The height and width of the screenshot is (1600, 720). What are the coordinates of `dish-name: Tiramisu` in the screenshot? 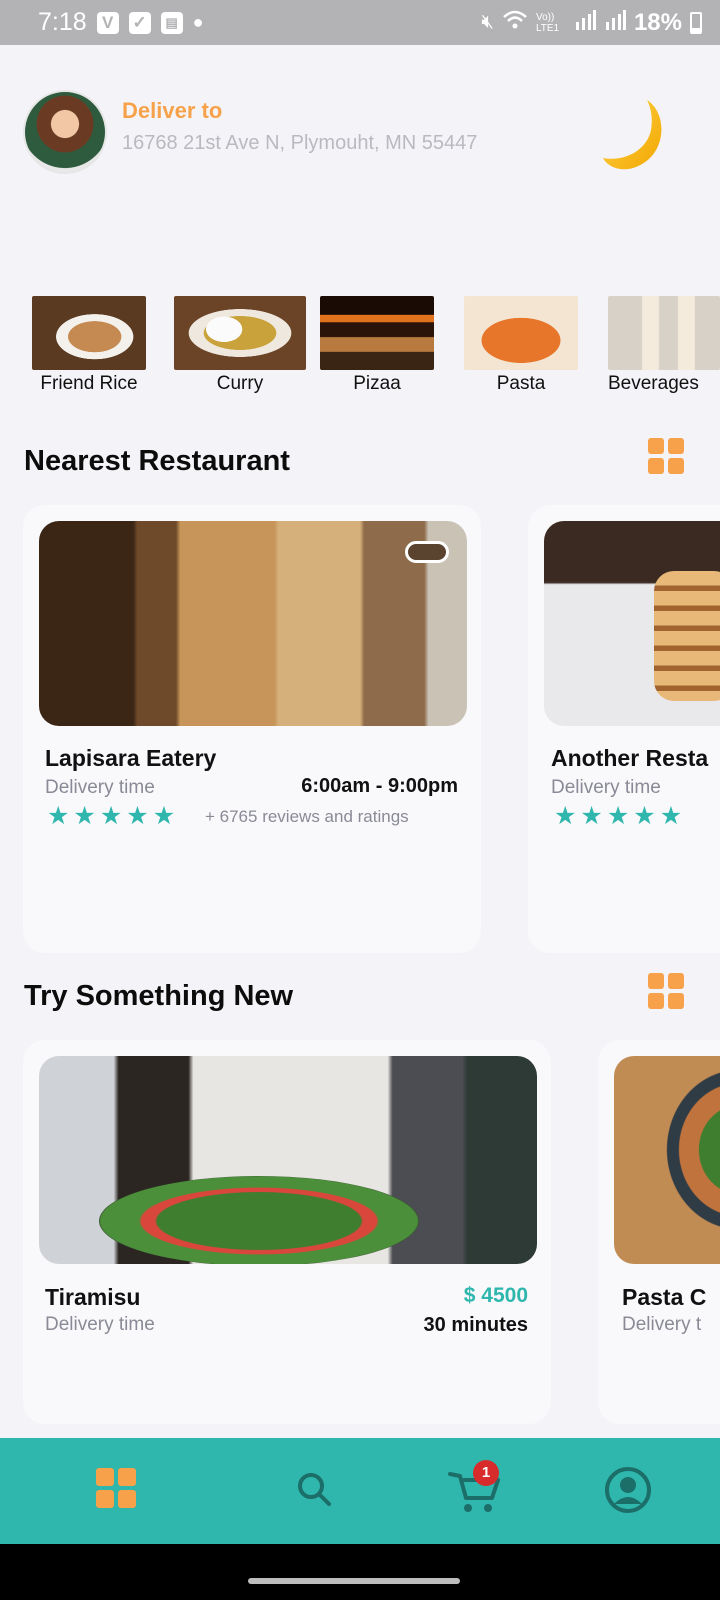 It's located at (93, 1297).